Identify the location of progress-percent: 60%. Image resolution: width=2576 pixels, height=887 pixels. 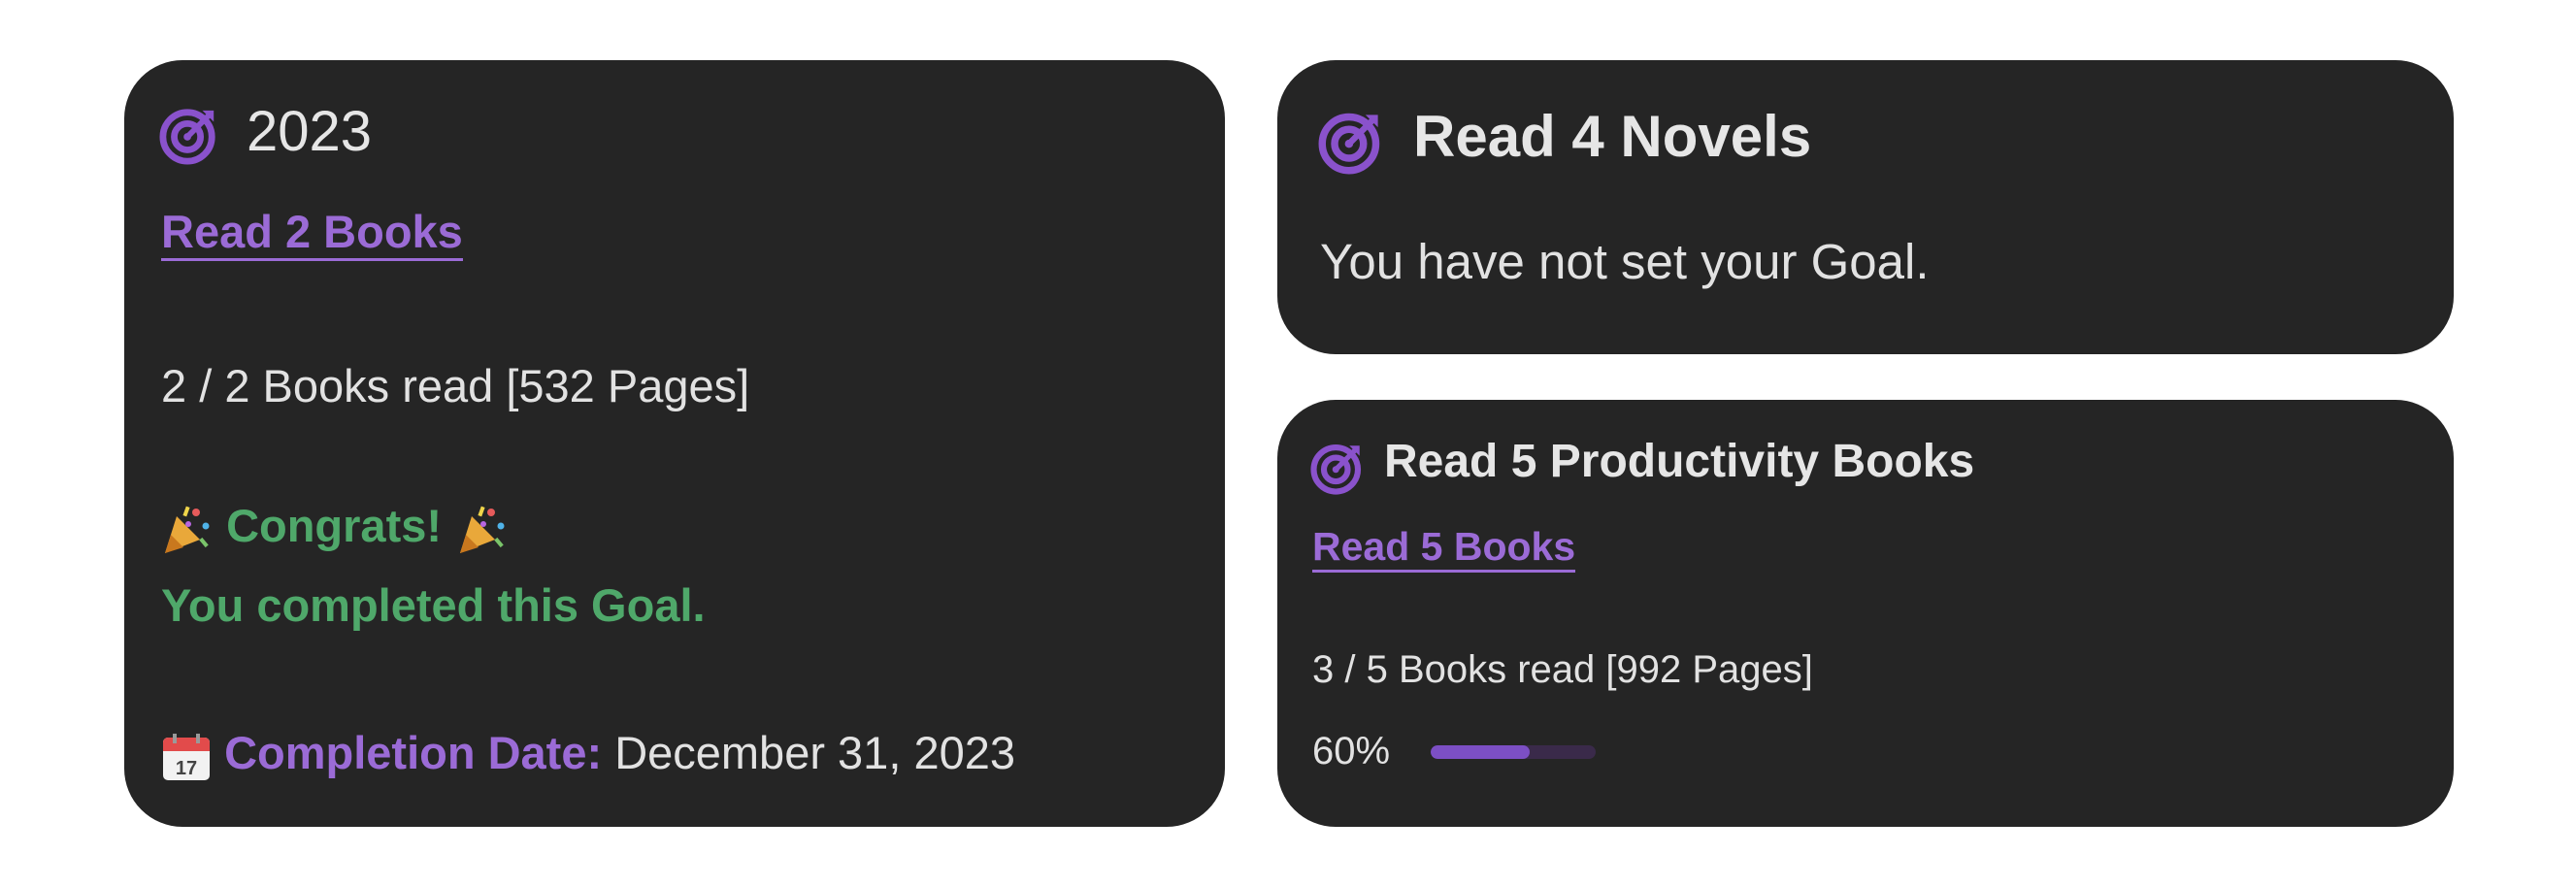
(1351, 751).